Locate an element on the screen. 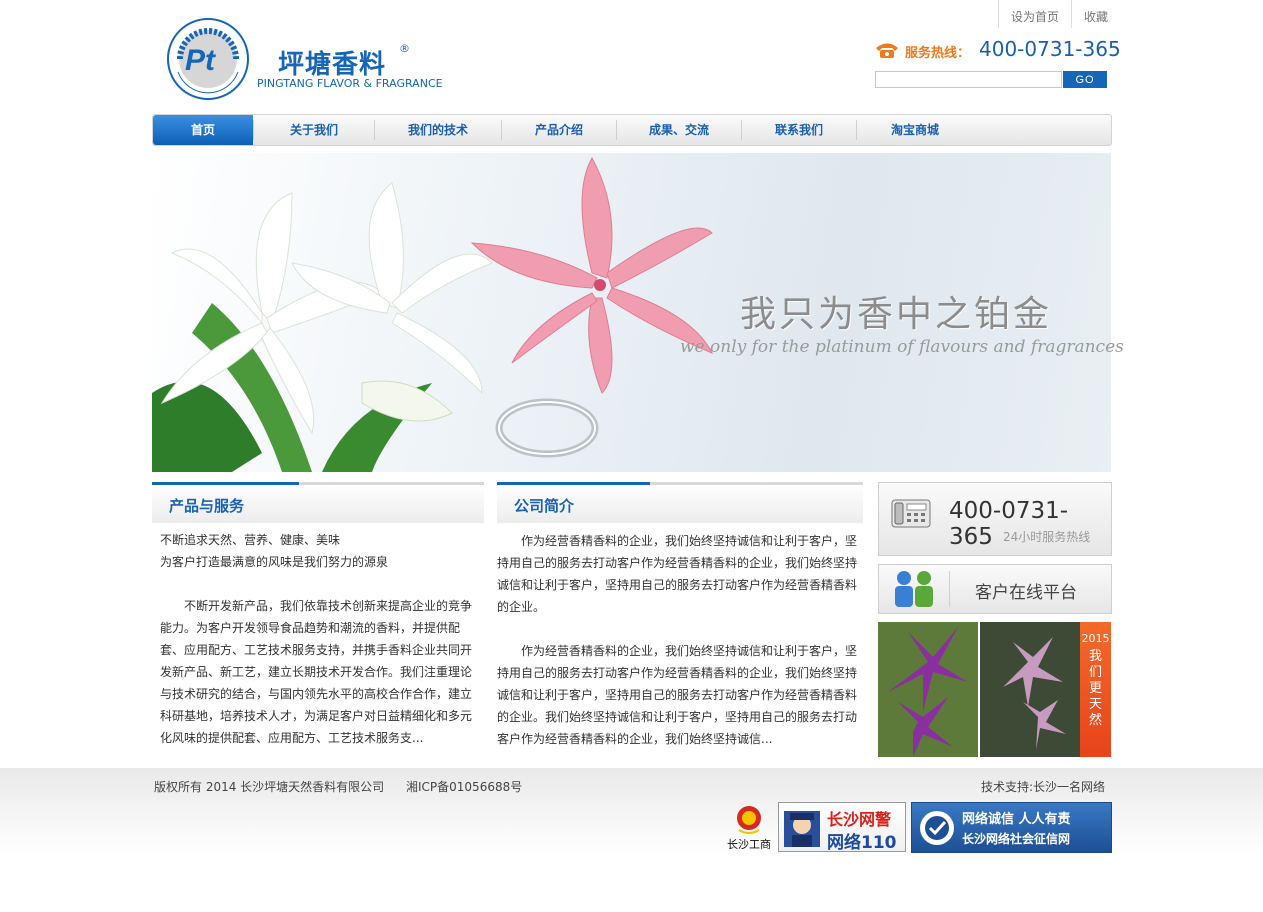 This screenshot has height=912, width=1263. emblem-icon is located at coordinates (749, 820).